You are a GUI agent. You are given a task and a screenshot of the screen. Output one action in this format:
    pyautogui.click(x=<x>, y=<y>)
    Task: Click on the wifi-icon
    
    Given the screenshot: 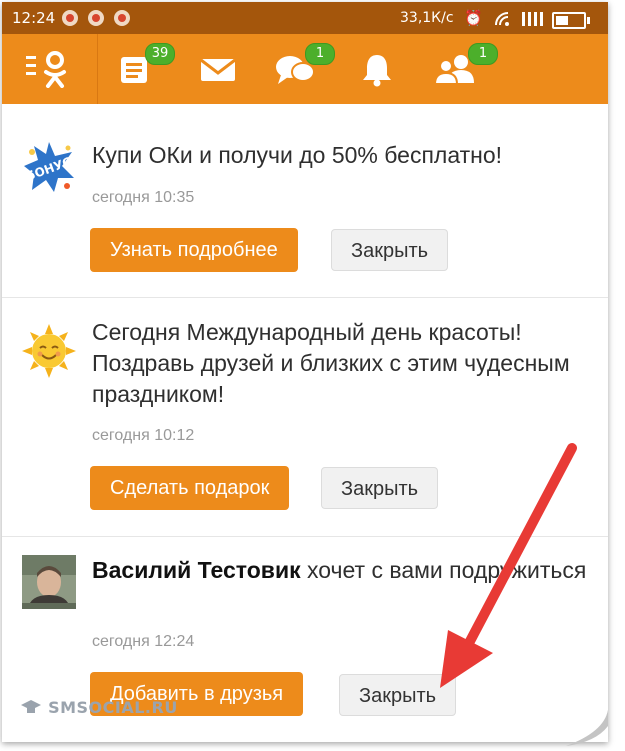 What is the action you would take?
    pyautogui.click(x=502, y=19)
    